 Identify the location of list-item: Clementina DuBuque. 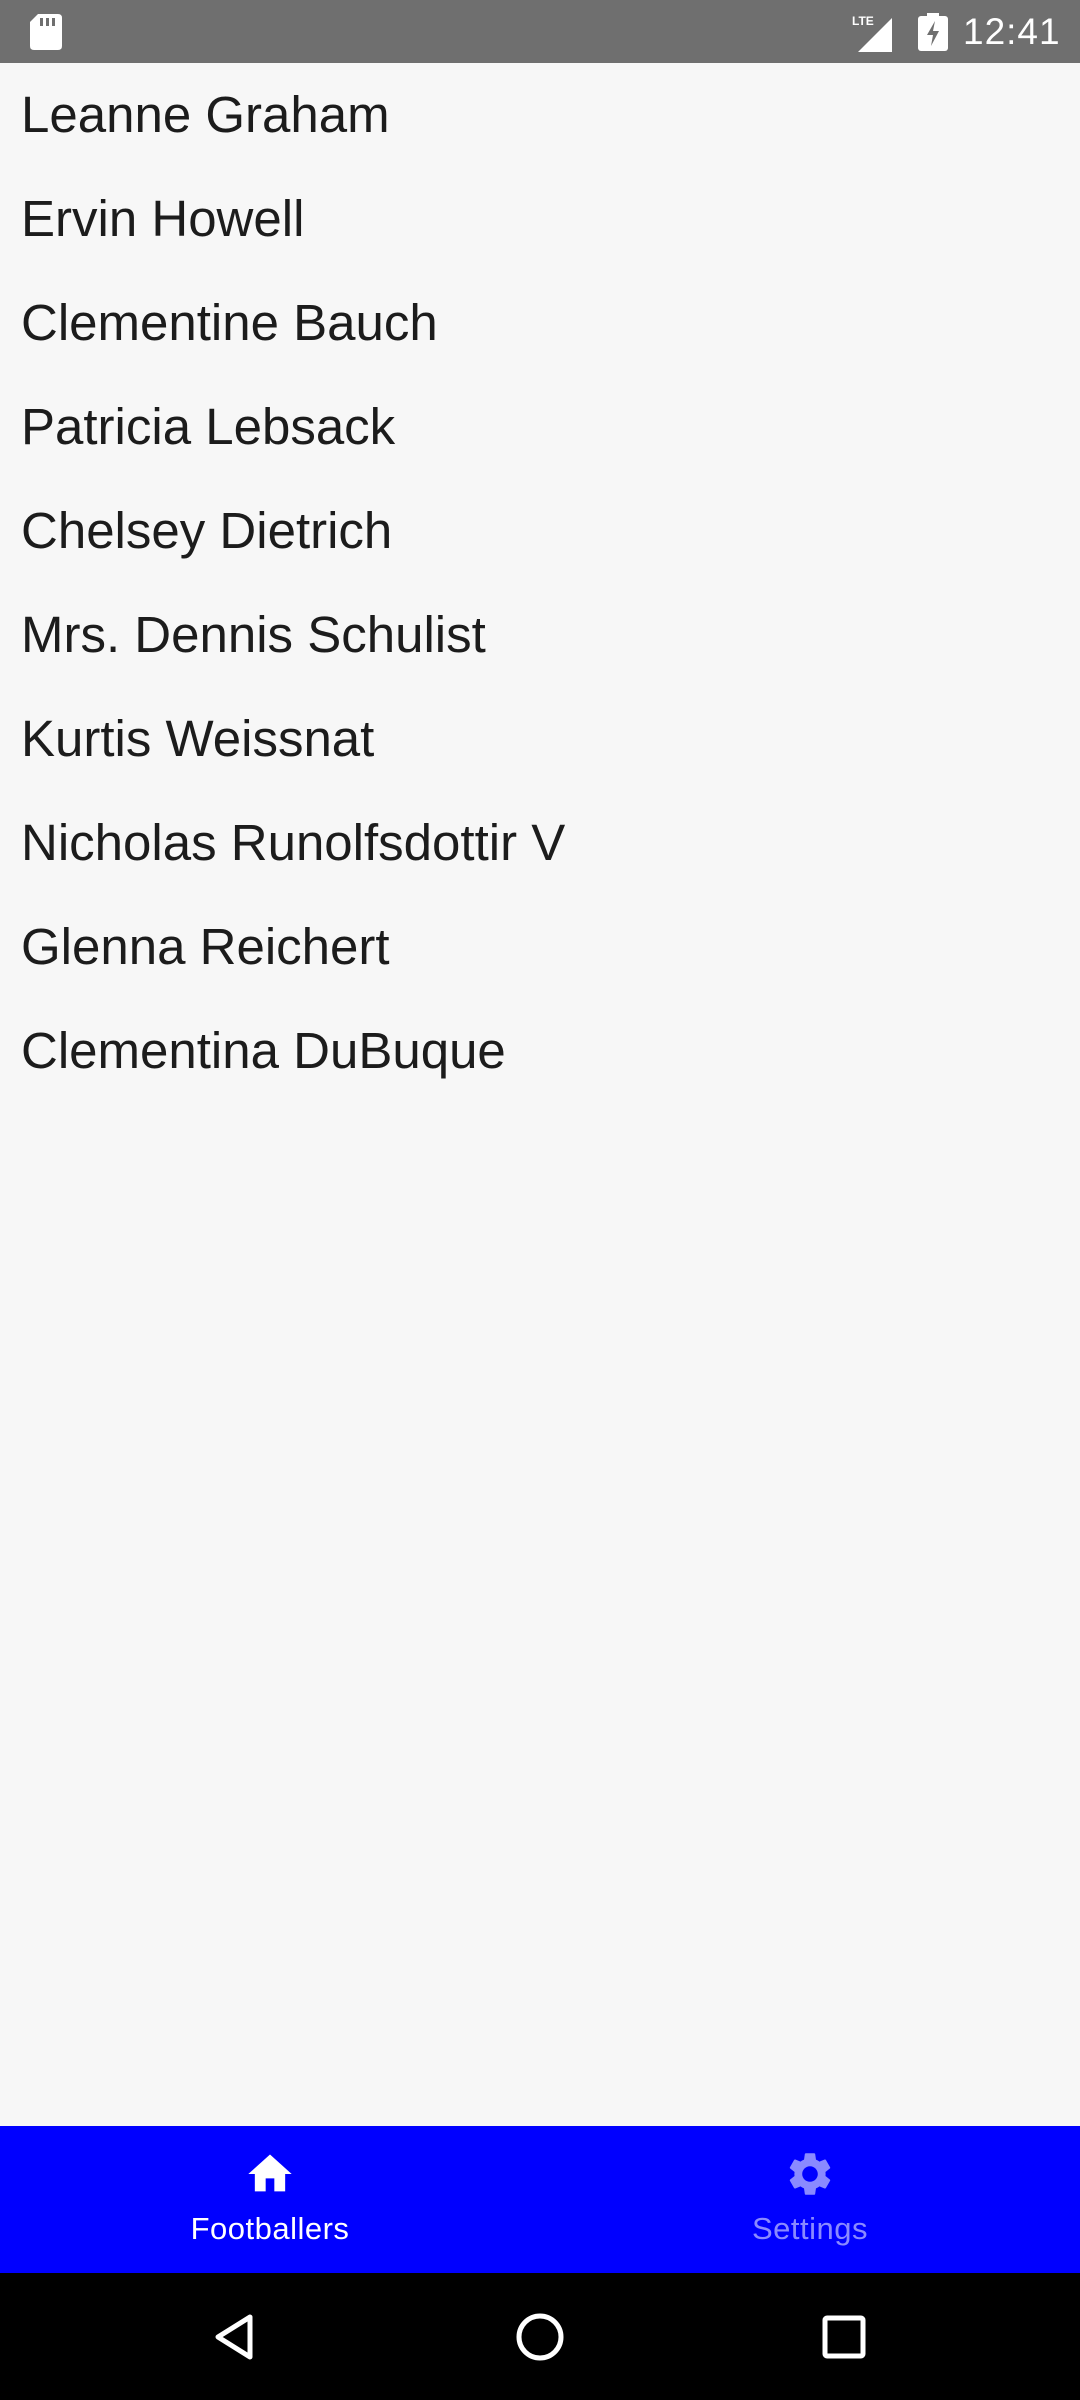
(541, 1051).